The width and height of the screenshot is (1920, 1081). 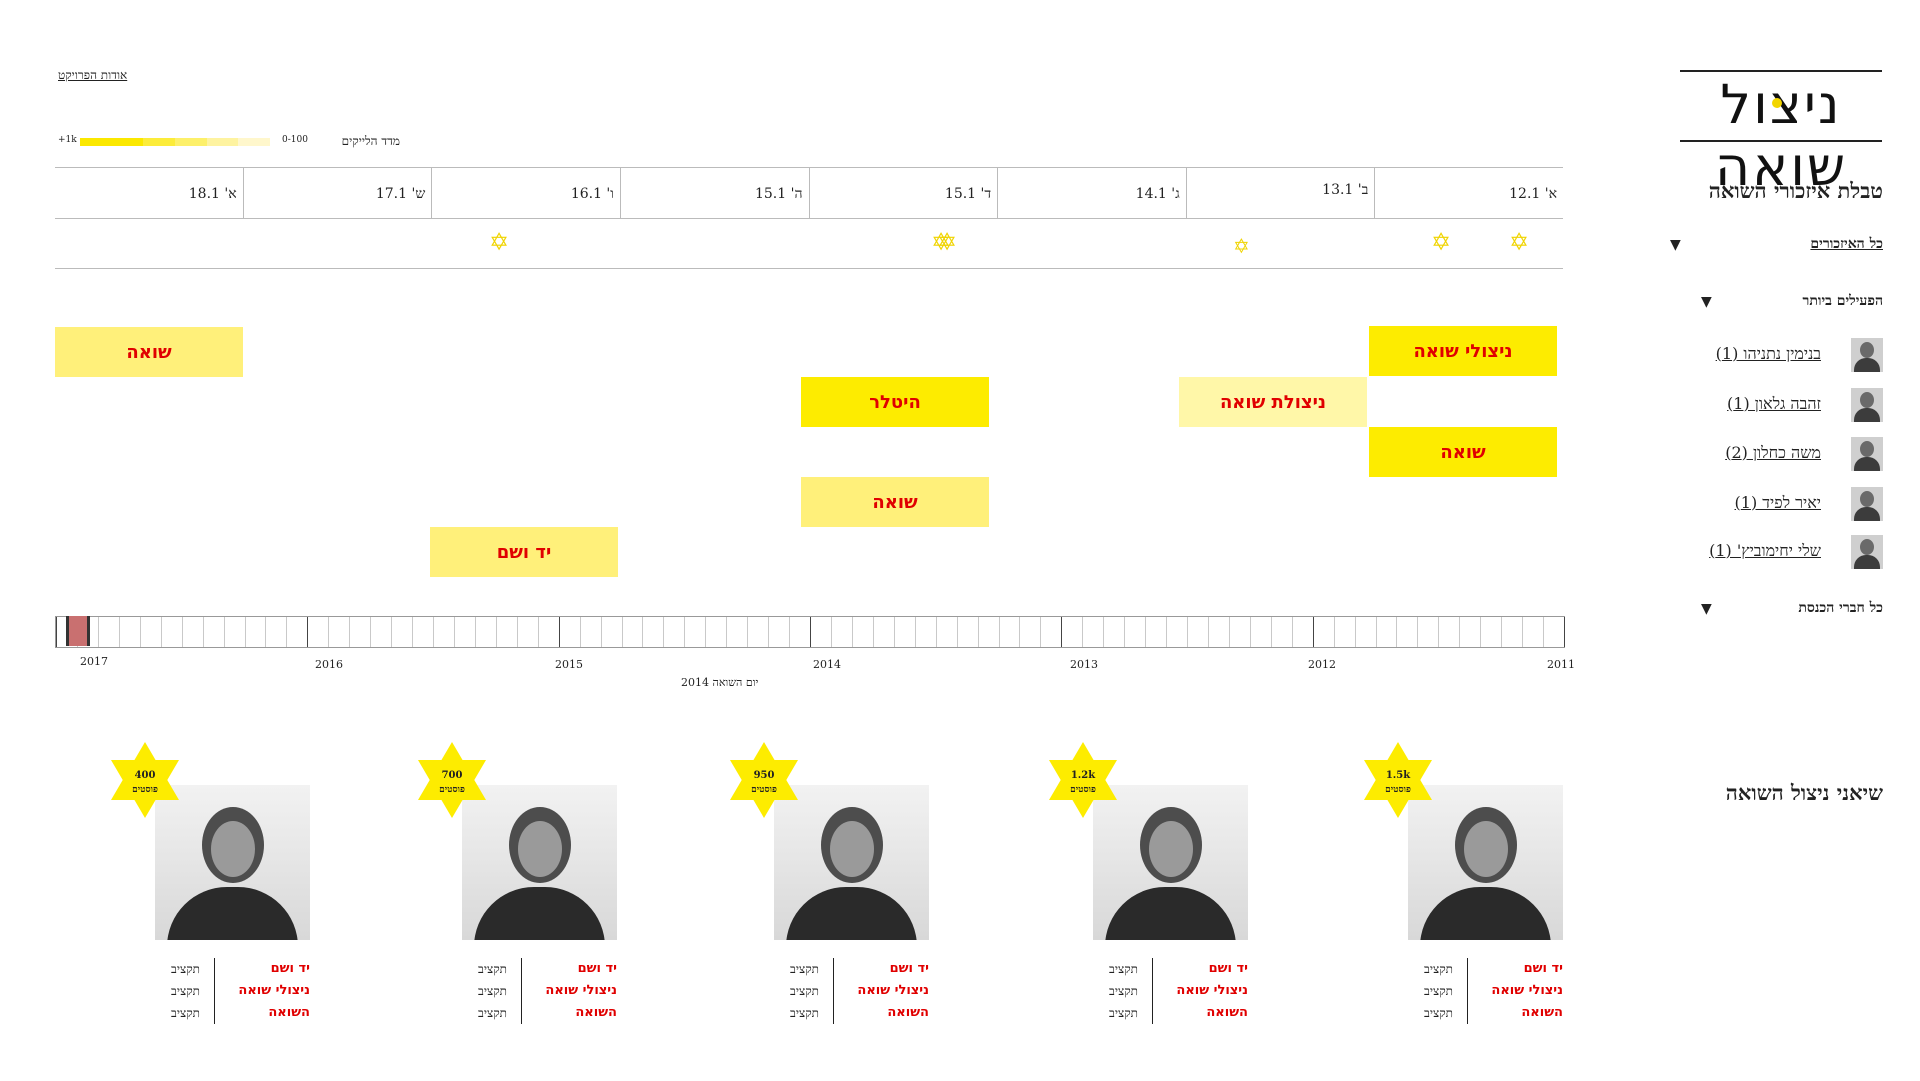 I want to click on member-row: זהבה גלאון (1), so click(x=1786, y=405).